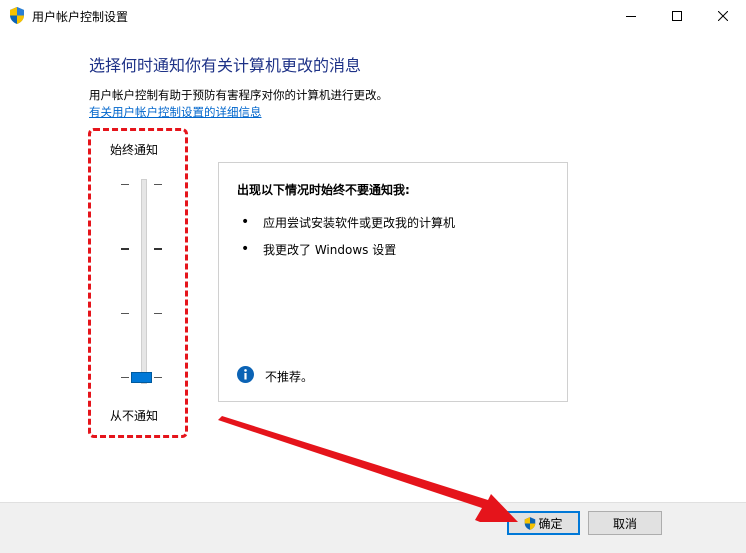  I want to click on page-heading: 选择何时通知你有关计算机更改的消息, so click(225, 65).